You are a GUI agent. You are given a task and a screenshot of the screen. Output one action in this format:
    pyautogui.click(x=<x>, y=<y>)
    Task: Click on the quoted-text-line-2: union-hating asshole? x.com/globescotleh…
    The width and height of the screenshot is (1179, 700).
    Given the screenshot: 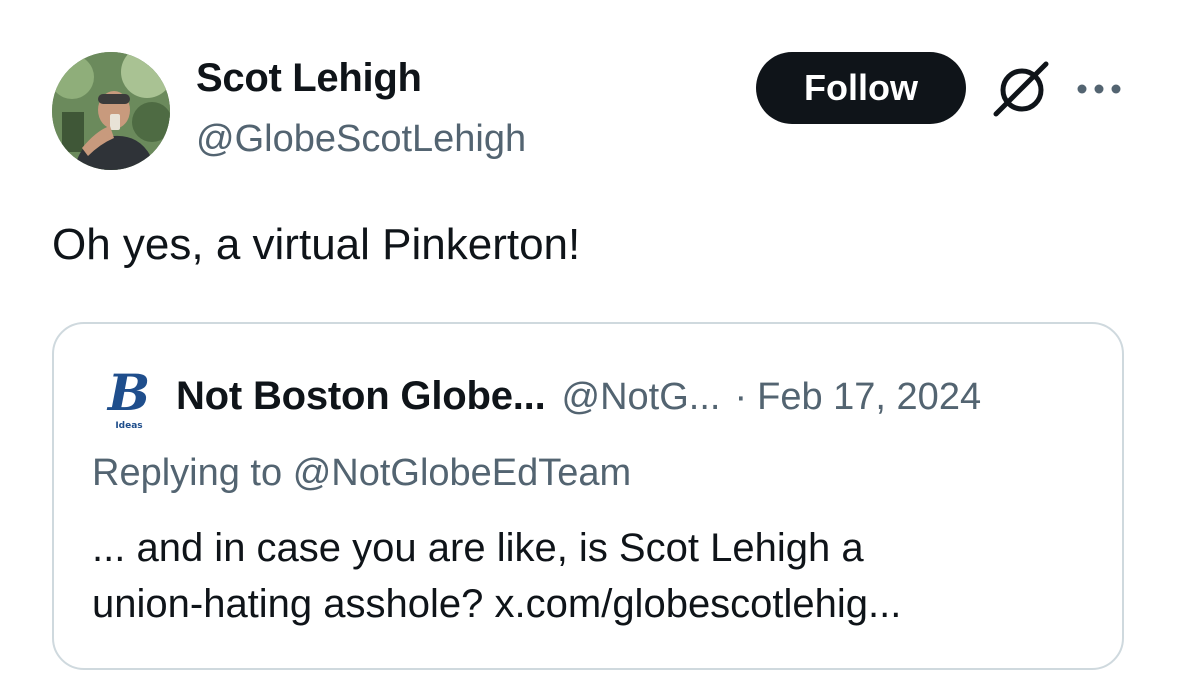 What is the action you would take?
    pyautogui.click(x=497, y=604)
    